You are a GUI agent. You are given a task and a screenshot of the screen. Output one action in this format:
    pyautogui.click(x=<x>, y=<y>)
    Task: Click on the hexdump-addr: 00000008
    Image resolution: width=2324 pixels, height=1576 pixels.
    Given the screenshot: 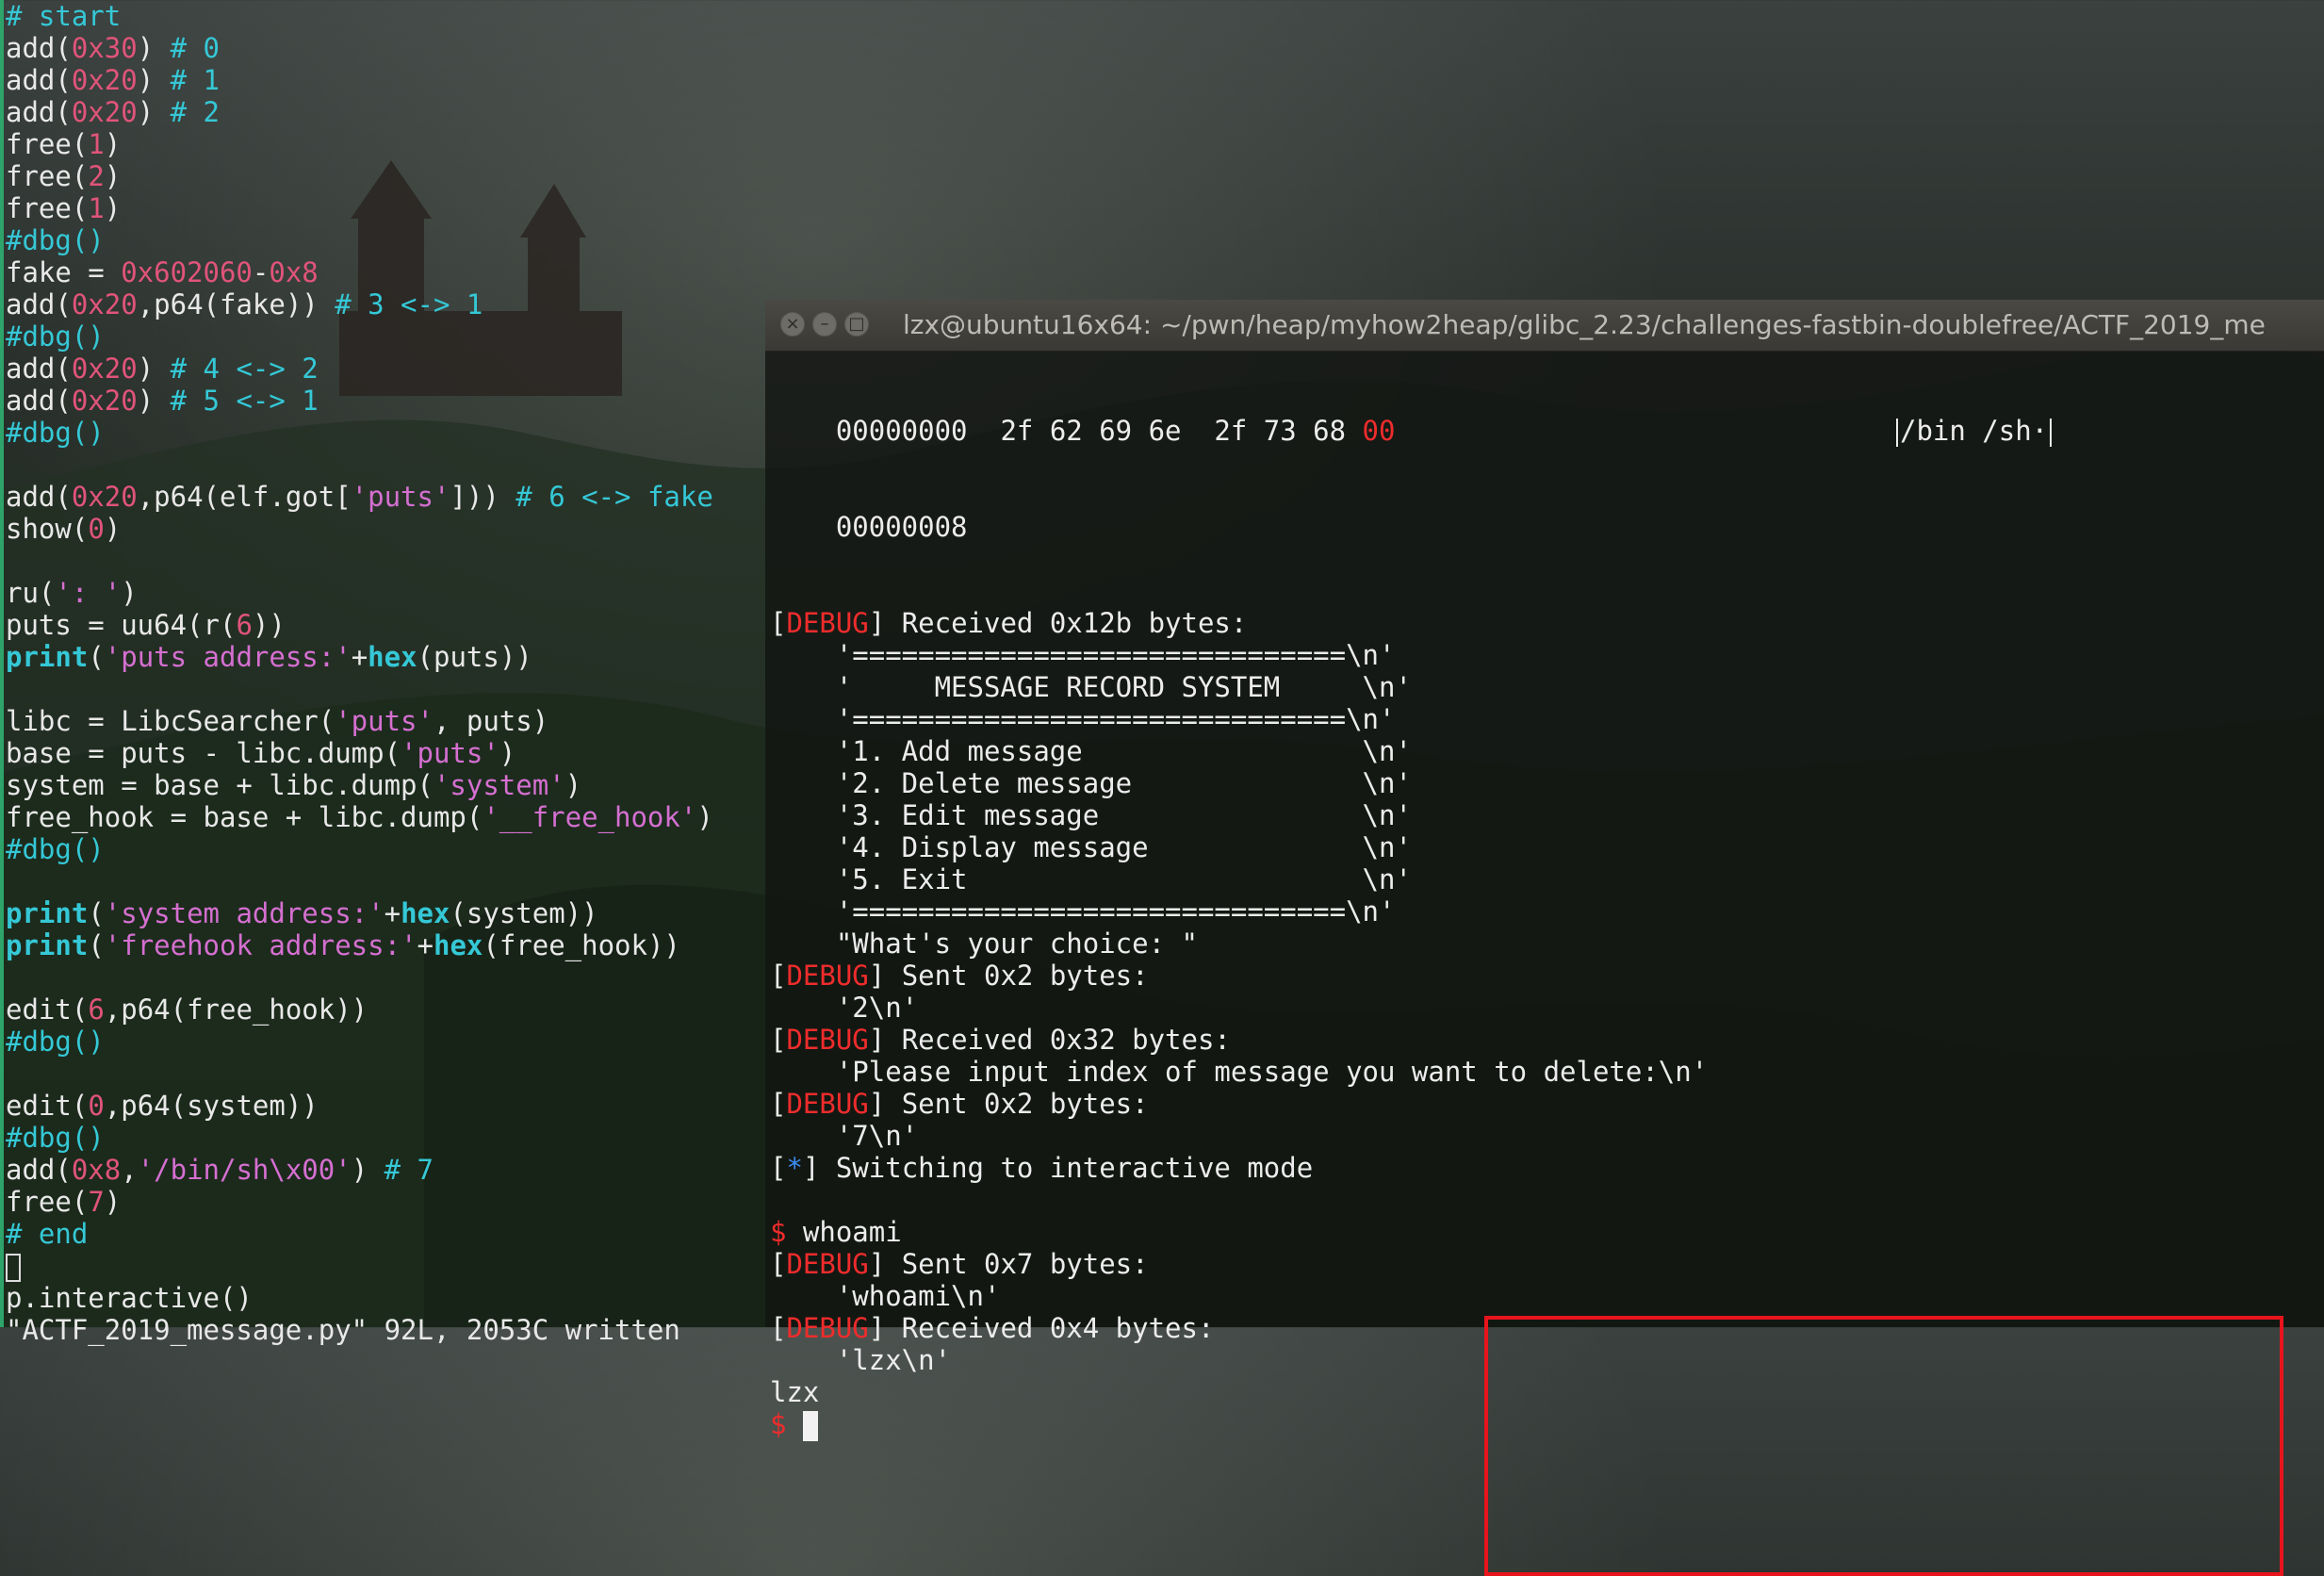 What is the action you would take?
    pyautogui.click(x=869, y=527)
    